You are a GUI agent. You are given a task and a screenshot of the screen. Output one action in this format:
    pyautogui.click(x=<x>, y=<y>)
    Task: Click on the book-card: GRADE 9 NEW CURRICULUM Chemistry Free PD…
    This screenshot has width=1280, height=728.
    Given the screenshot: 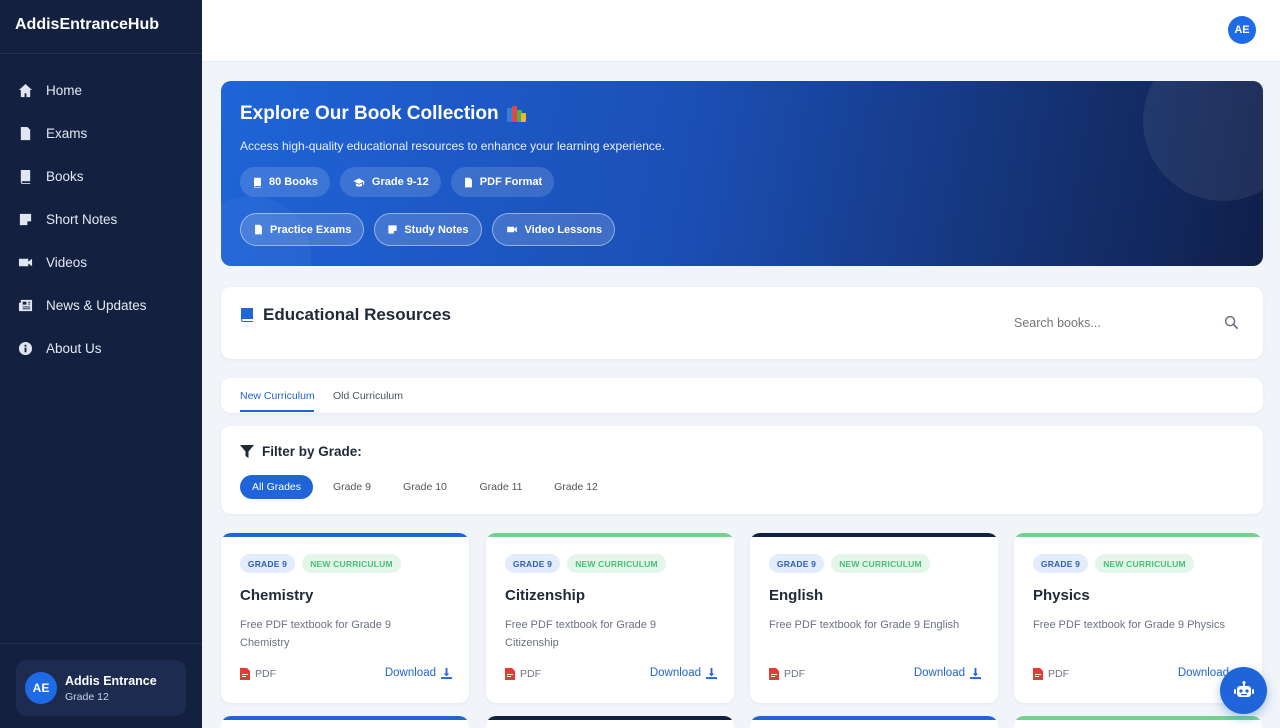 What is the action you would take?
    pyautogui.click(x=345, y=618)
    